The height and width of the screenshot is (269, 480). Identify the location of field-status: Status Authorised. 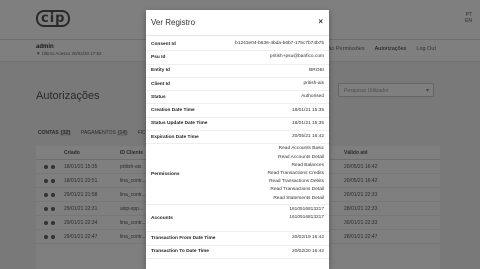
(237, 98).